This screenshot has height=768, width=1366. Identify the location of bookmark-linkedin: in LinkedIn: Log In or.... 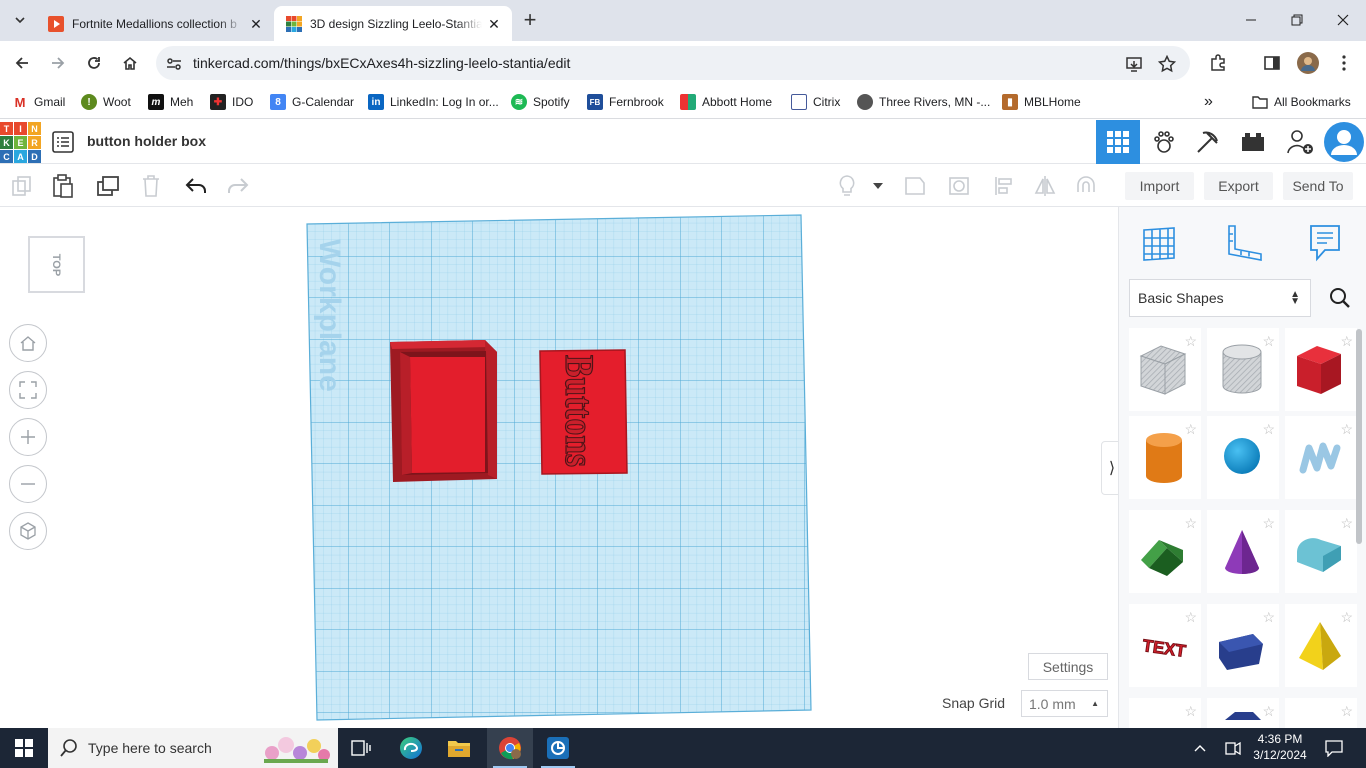
(433, 102).